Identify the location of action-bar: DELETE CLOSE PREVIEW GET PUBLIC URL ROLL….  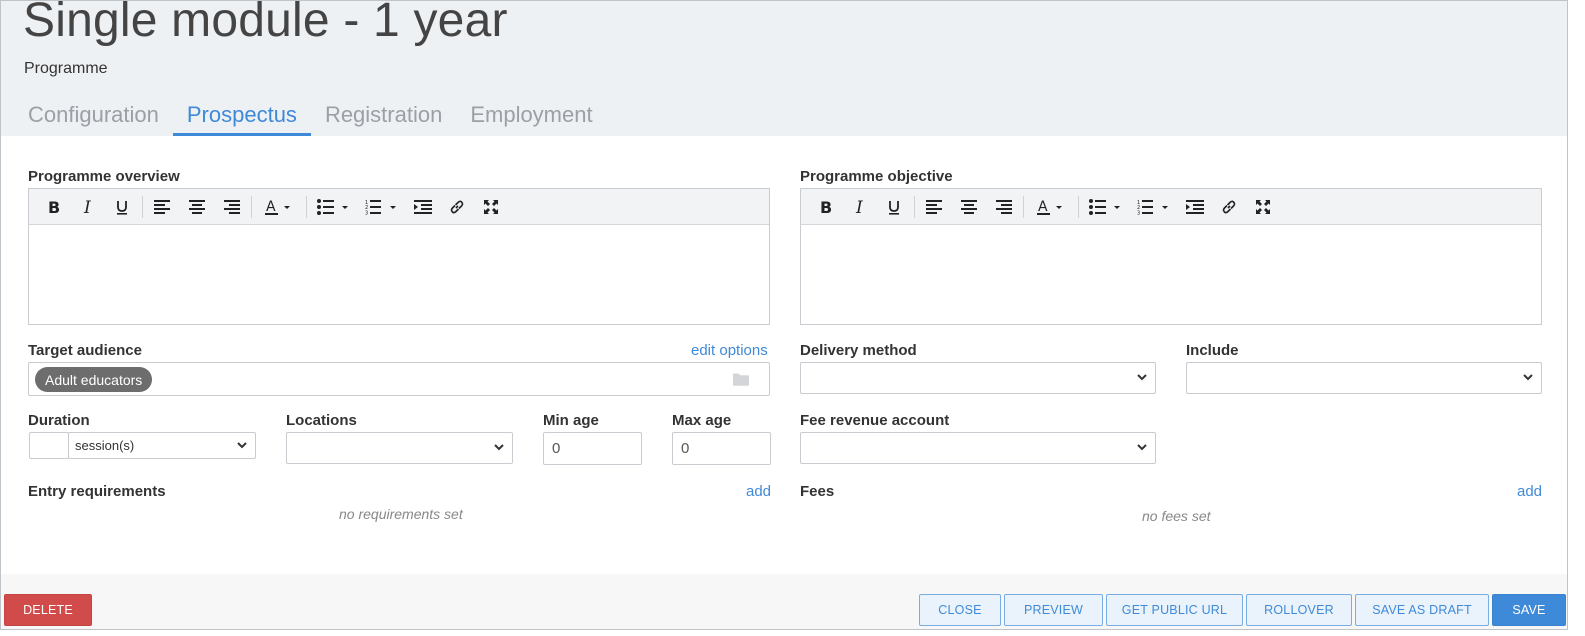
(784, 601).